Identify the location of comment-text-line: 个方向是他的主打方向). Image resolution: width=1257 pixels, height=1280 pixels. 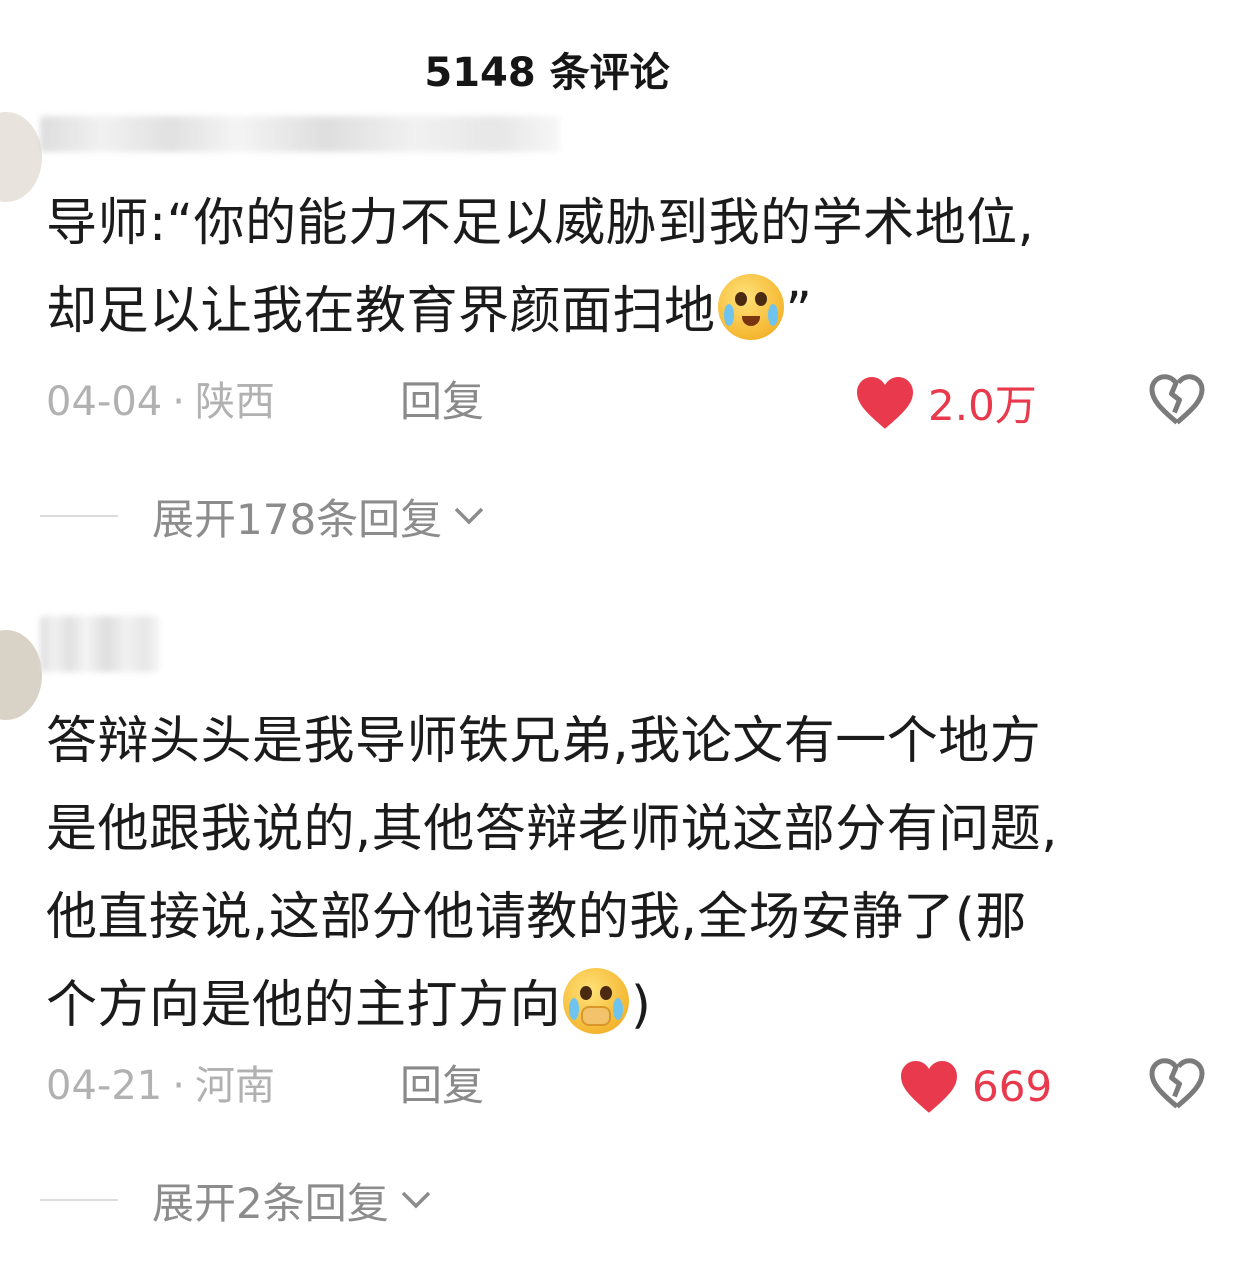
(636, 1006).